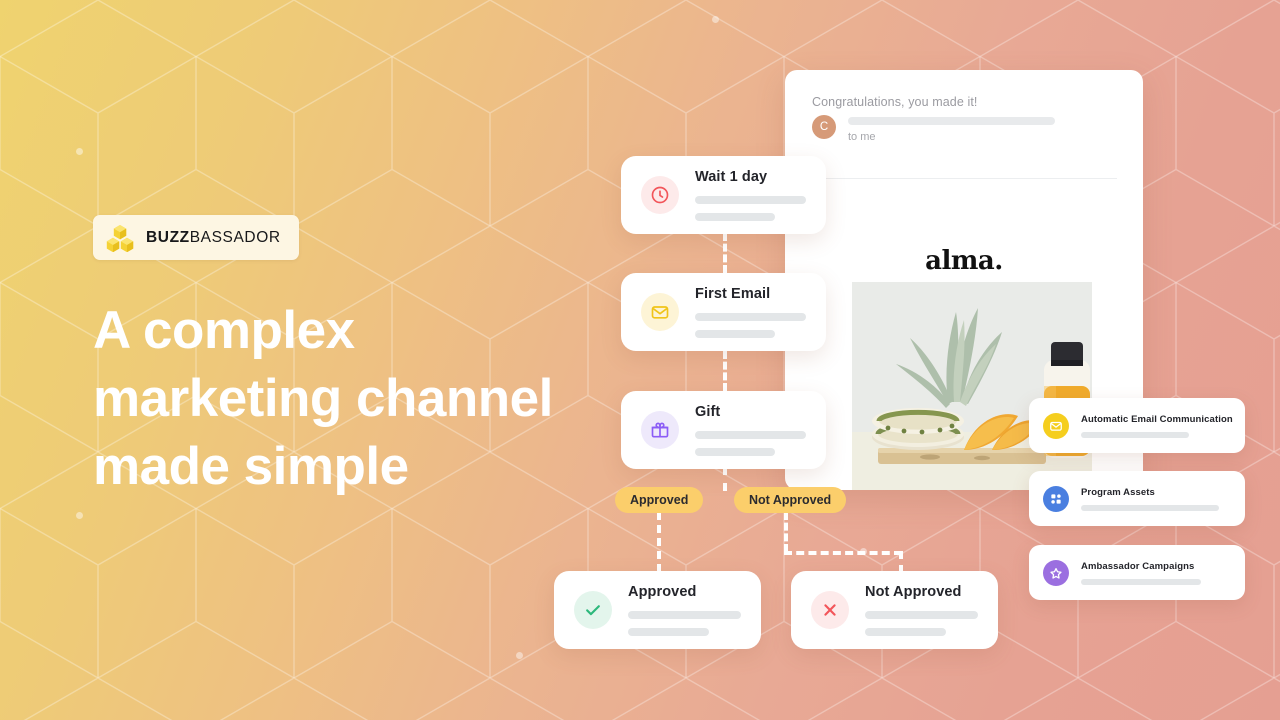 Image resolution: width=1280 pixels, height=720 pixels. I want to click on connector-email-to-gift, so click(725, 371).